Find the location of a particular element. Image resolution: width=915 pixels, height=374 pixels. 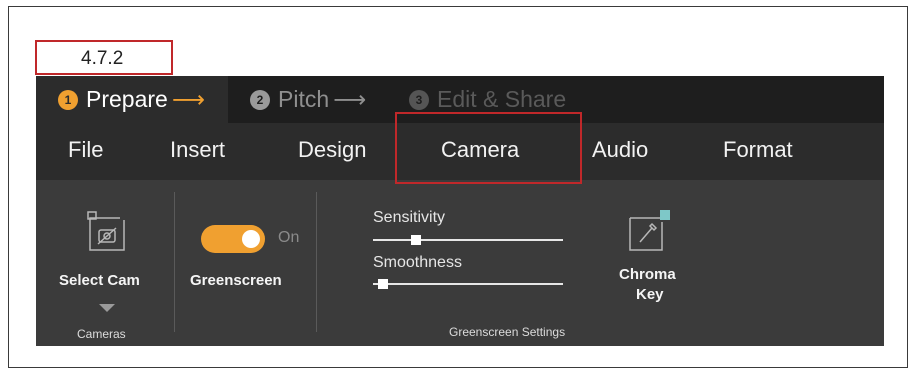

menu-item-insert: Insert is located at coordinates (197, 150).